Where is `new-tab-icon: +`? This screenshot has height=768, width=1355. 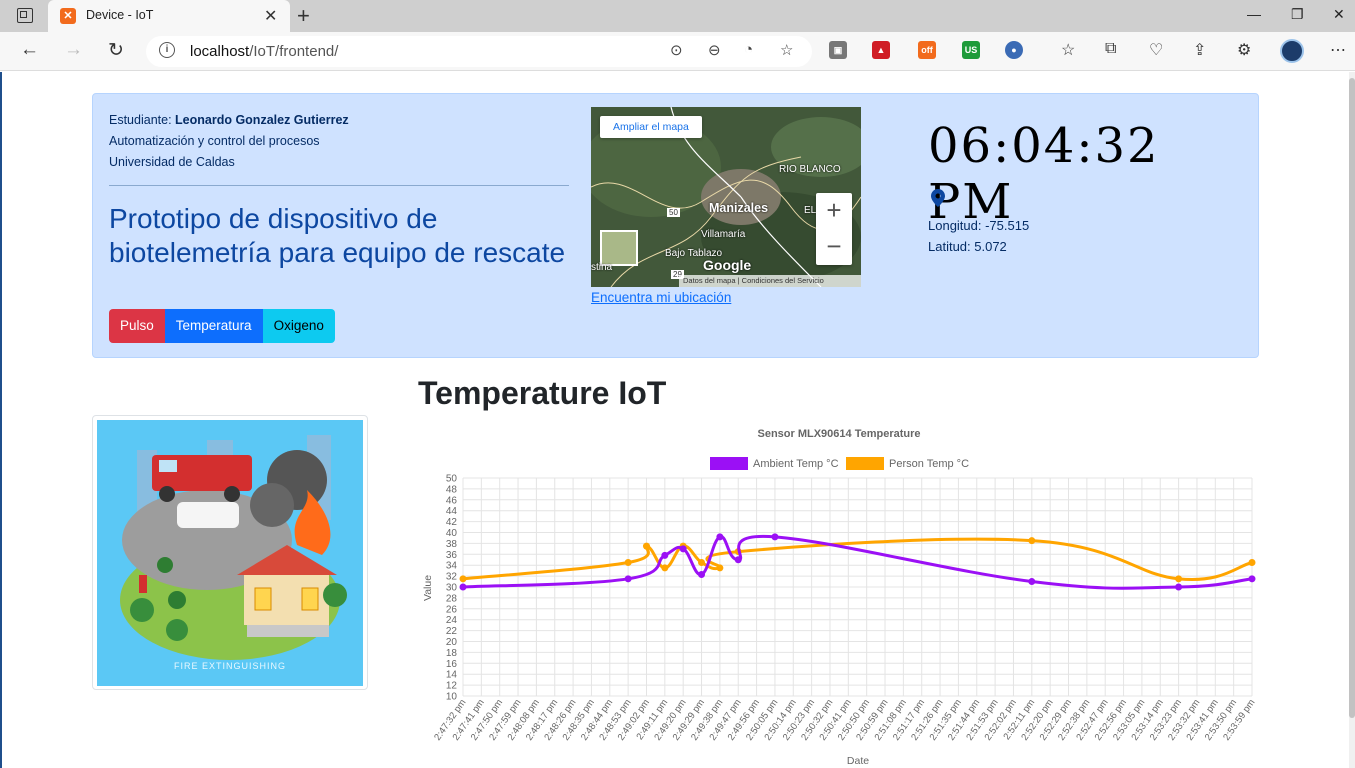 new-tab-icon: + is located at coordinates (303, 16).